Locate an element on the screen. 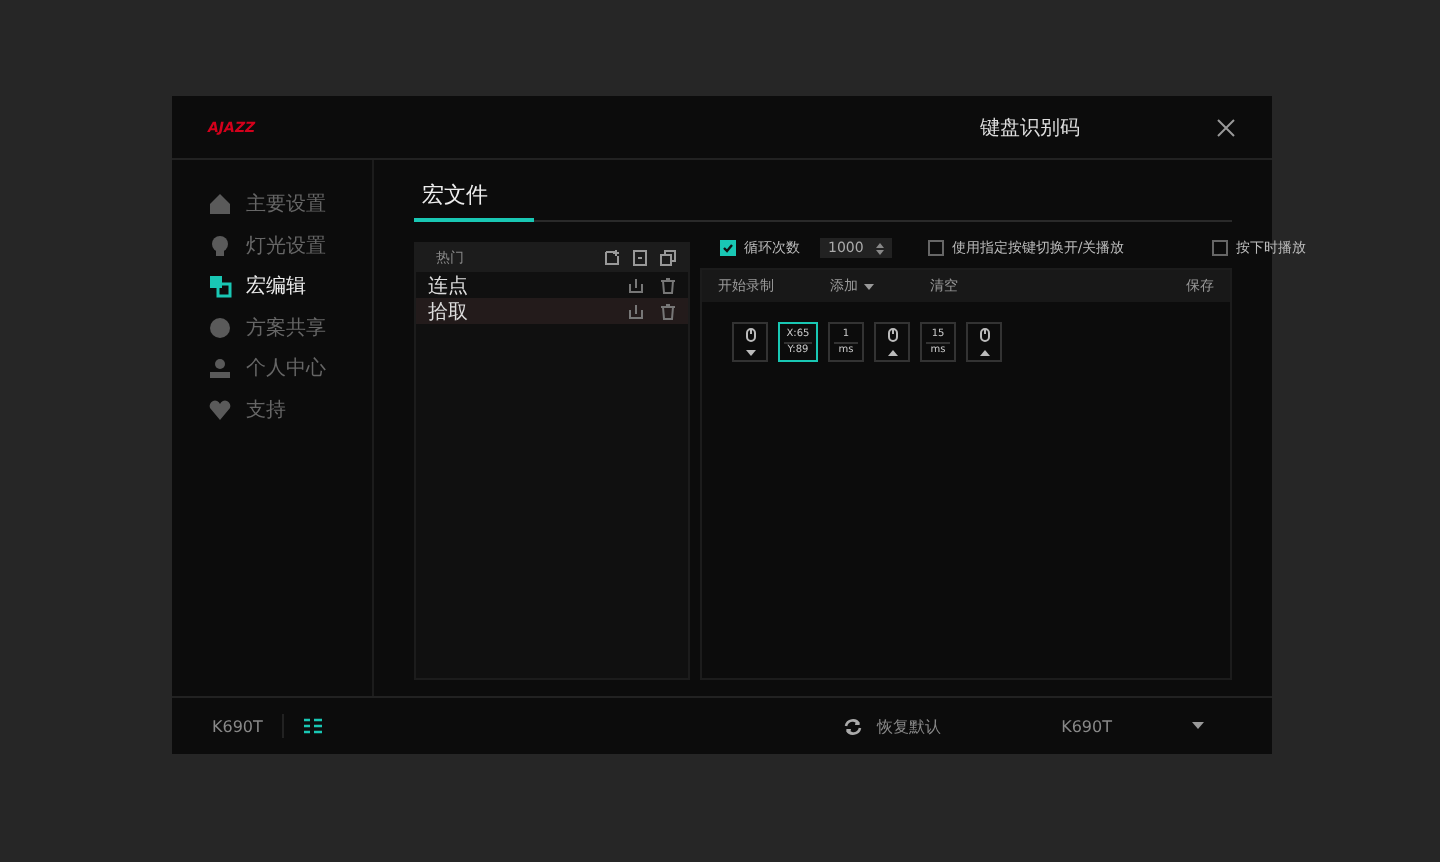  bulb-icon is located at coordinates (220, 245).